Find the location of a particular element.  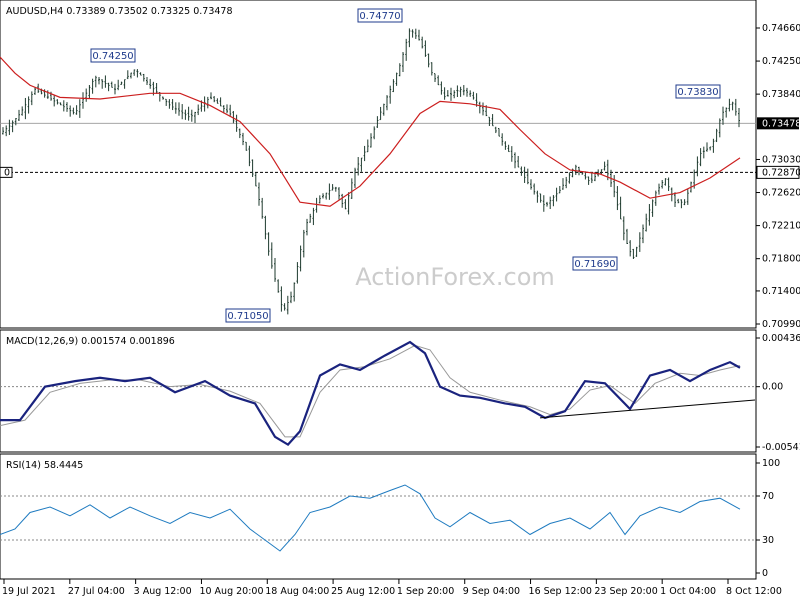

time-tick-label: 19 Jul 2021 is located at coordinates (29, 591).